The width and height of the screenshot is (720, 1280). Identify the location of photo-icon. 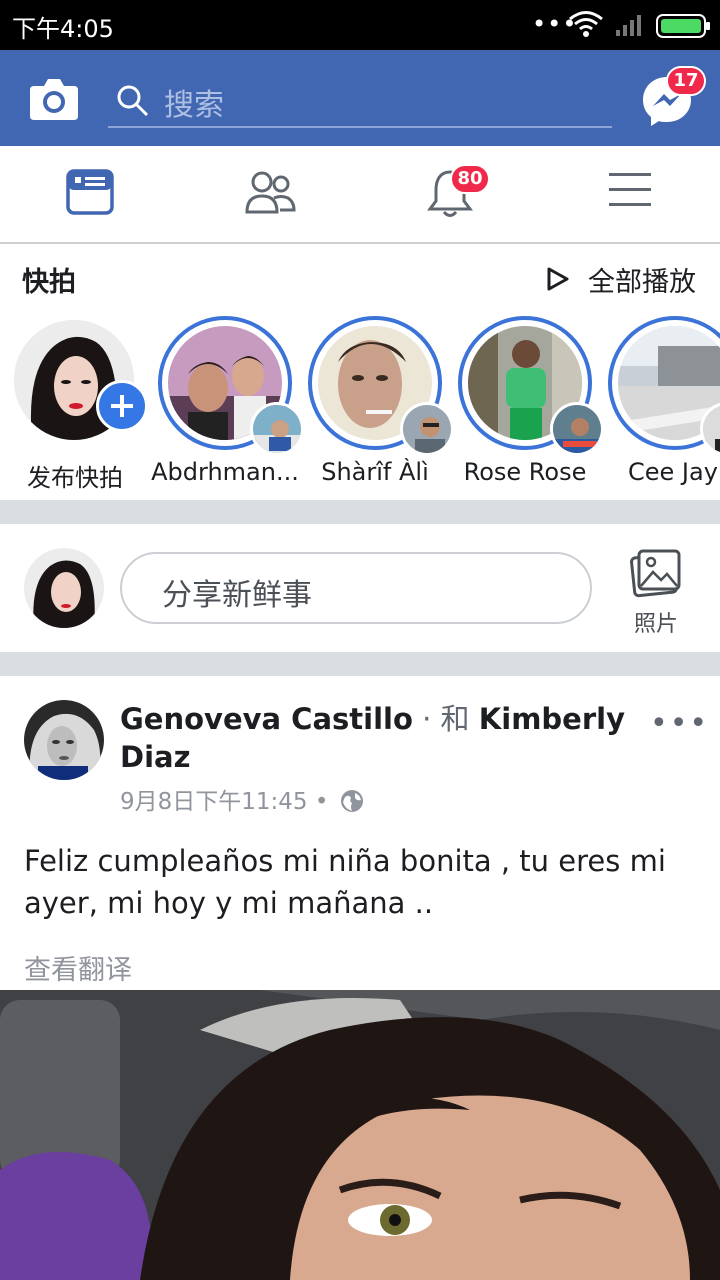
(655, 573).